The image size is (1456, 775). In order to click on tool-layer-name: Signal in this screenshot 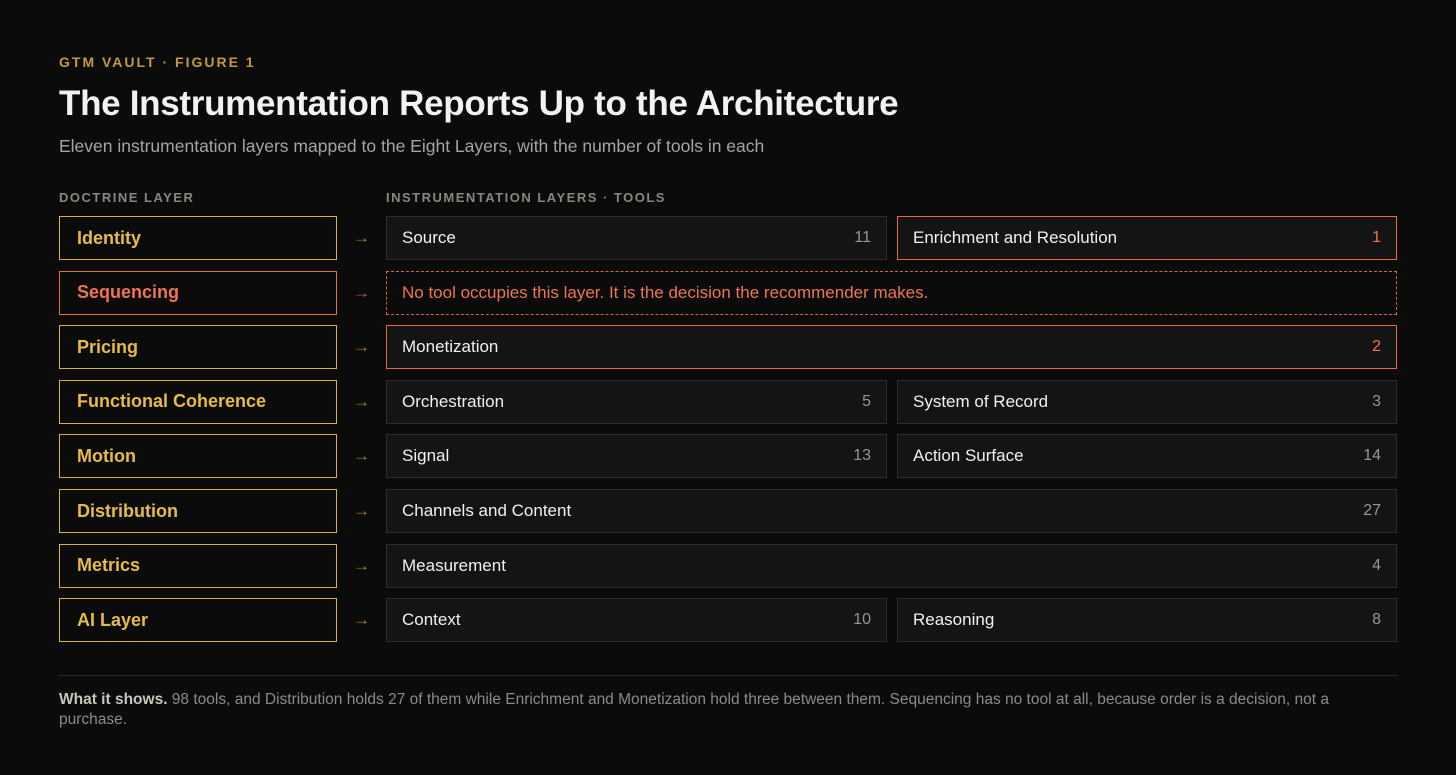, I will do `click(426, 456)`.